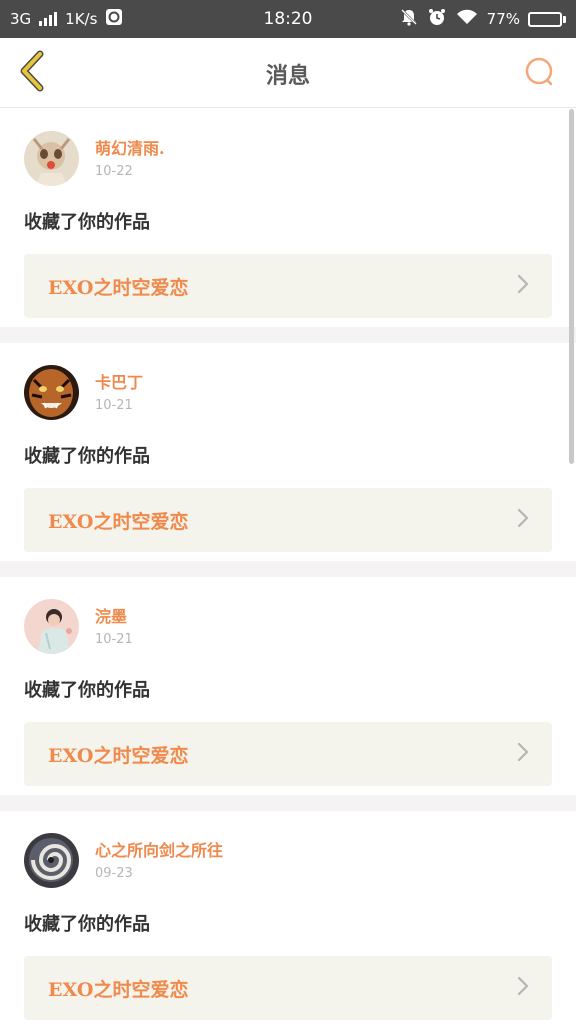 Image resolution: width=576 pixels, height=1024 pixels. Describe the element at coordinates (119, 383) in the screenshot. I see `username: 卡巴丁` at that location.